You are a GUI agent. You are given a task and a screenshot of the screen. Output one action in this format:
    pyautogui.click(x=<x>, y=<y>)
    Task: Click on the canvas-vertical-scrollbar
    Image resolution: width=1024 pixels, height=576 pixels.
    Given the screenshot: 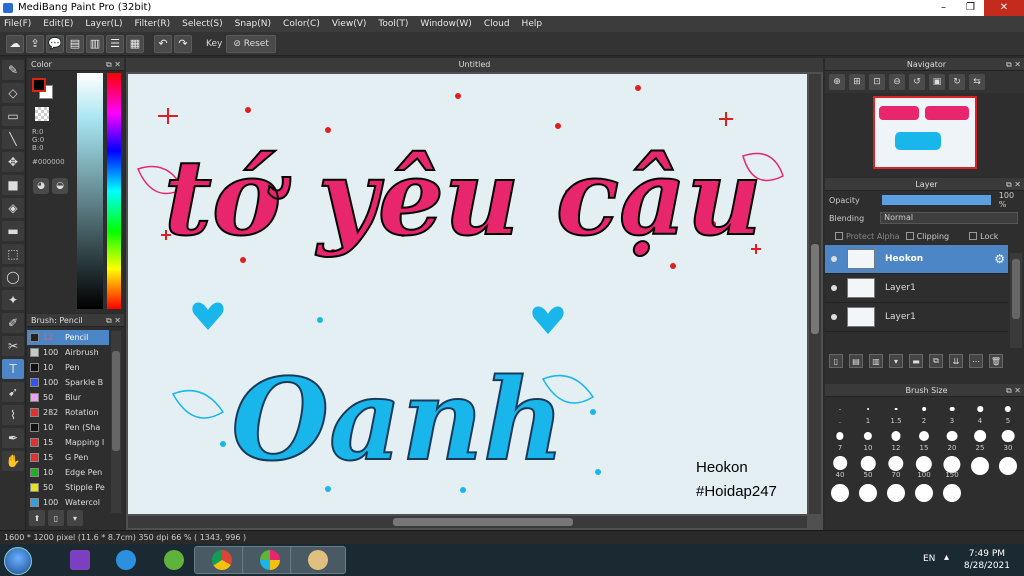 What is the action you would take?
    pyautogui.click(x=815, y=294)
    